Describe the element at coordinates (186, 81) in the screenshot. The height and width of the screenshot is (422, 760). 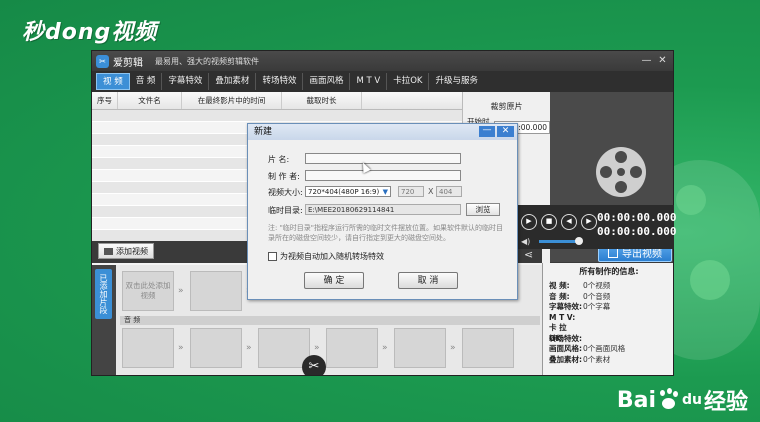
I see `tab-subtitle-effects: 字幕特效` at that location.